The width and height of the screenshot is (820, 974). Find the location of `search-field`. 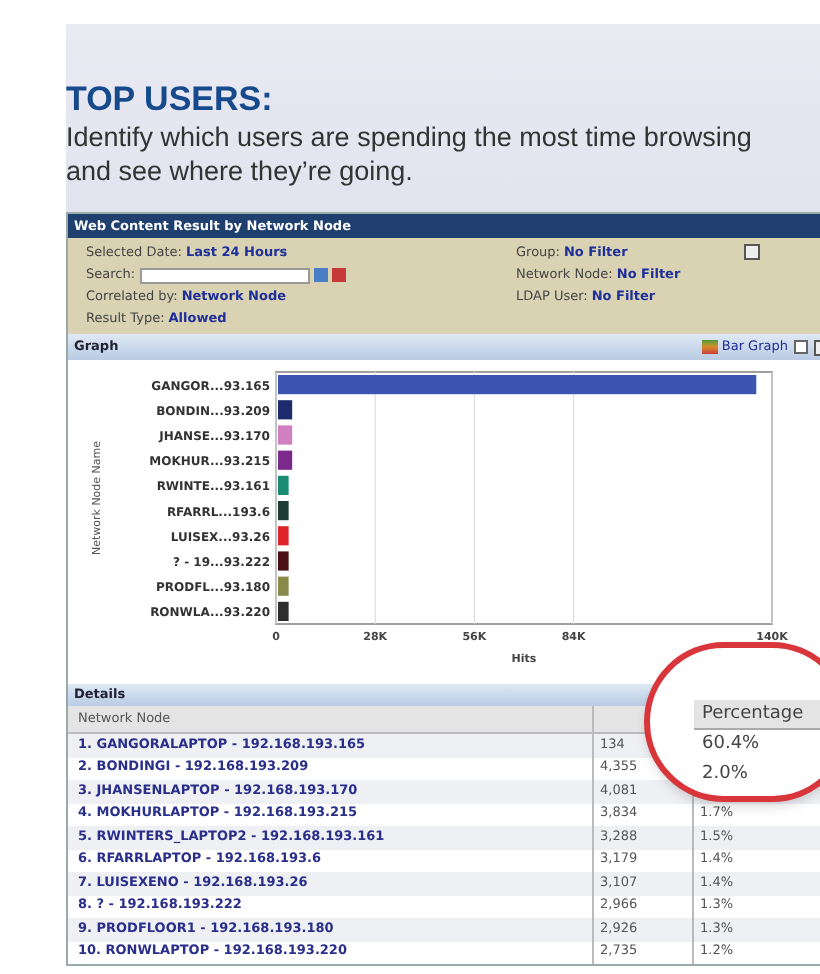

search-field is located at coordinates (224, 275).